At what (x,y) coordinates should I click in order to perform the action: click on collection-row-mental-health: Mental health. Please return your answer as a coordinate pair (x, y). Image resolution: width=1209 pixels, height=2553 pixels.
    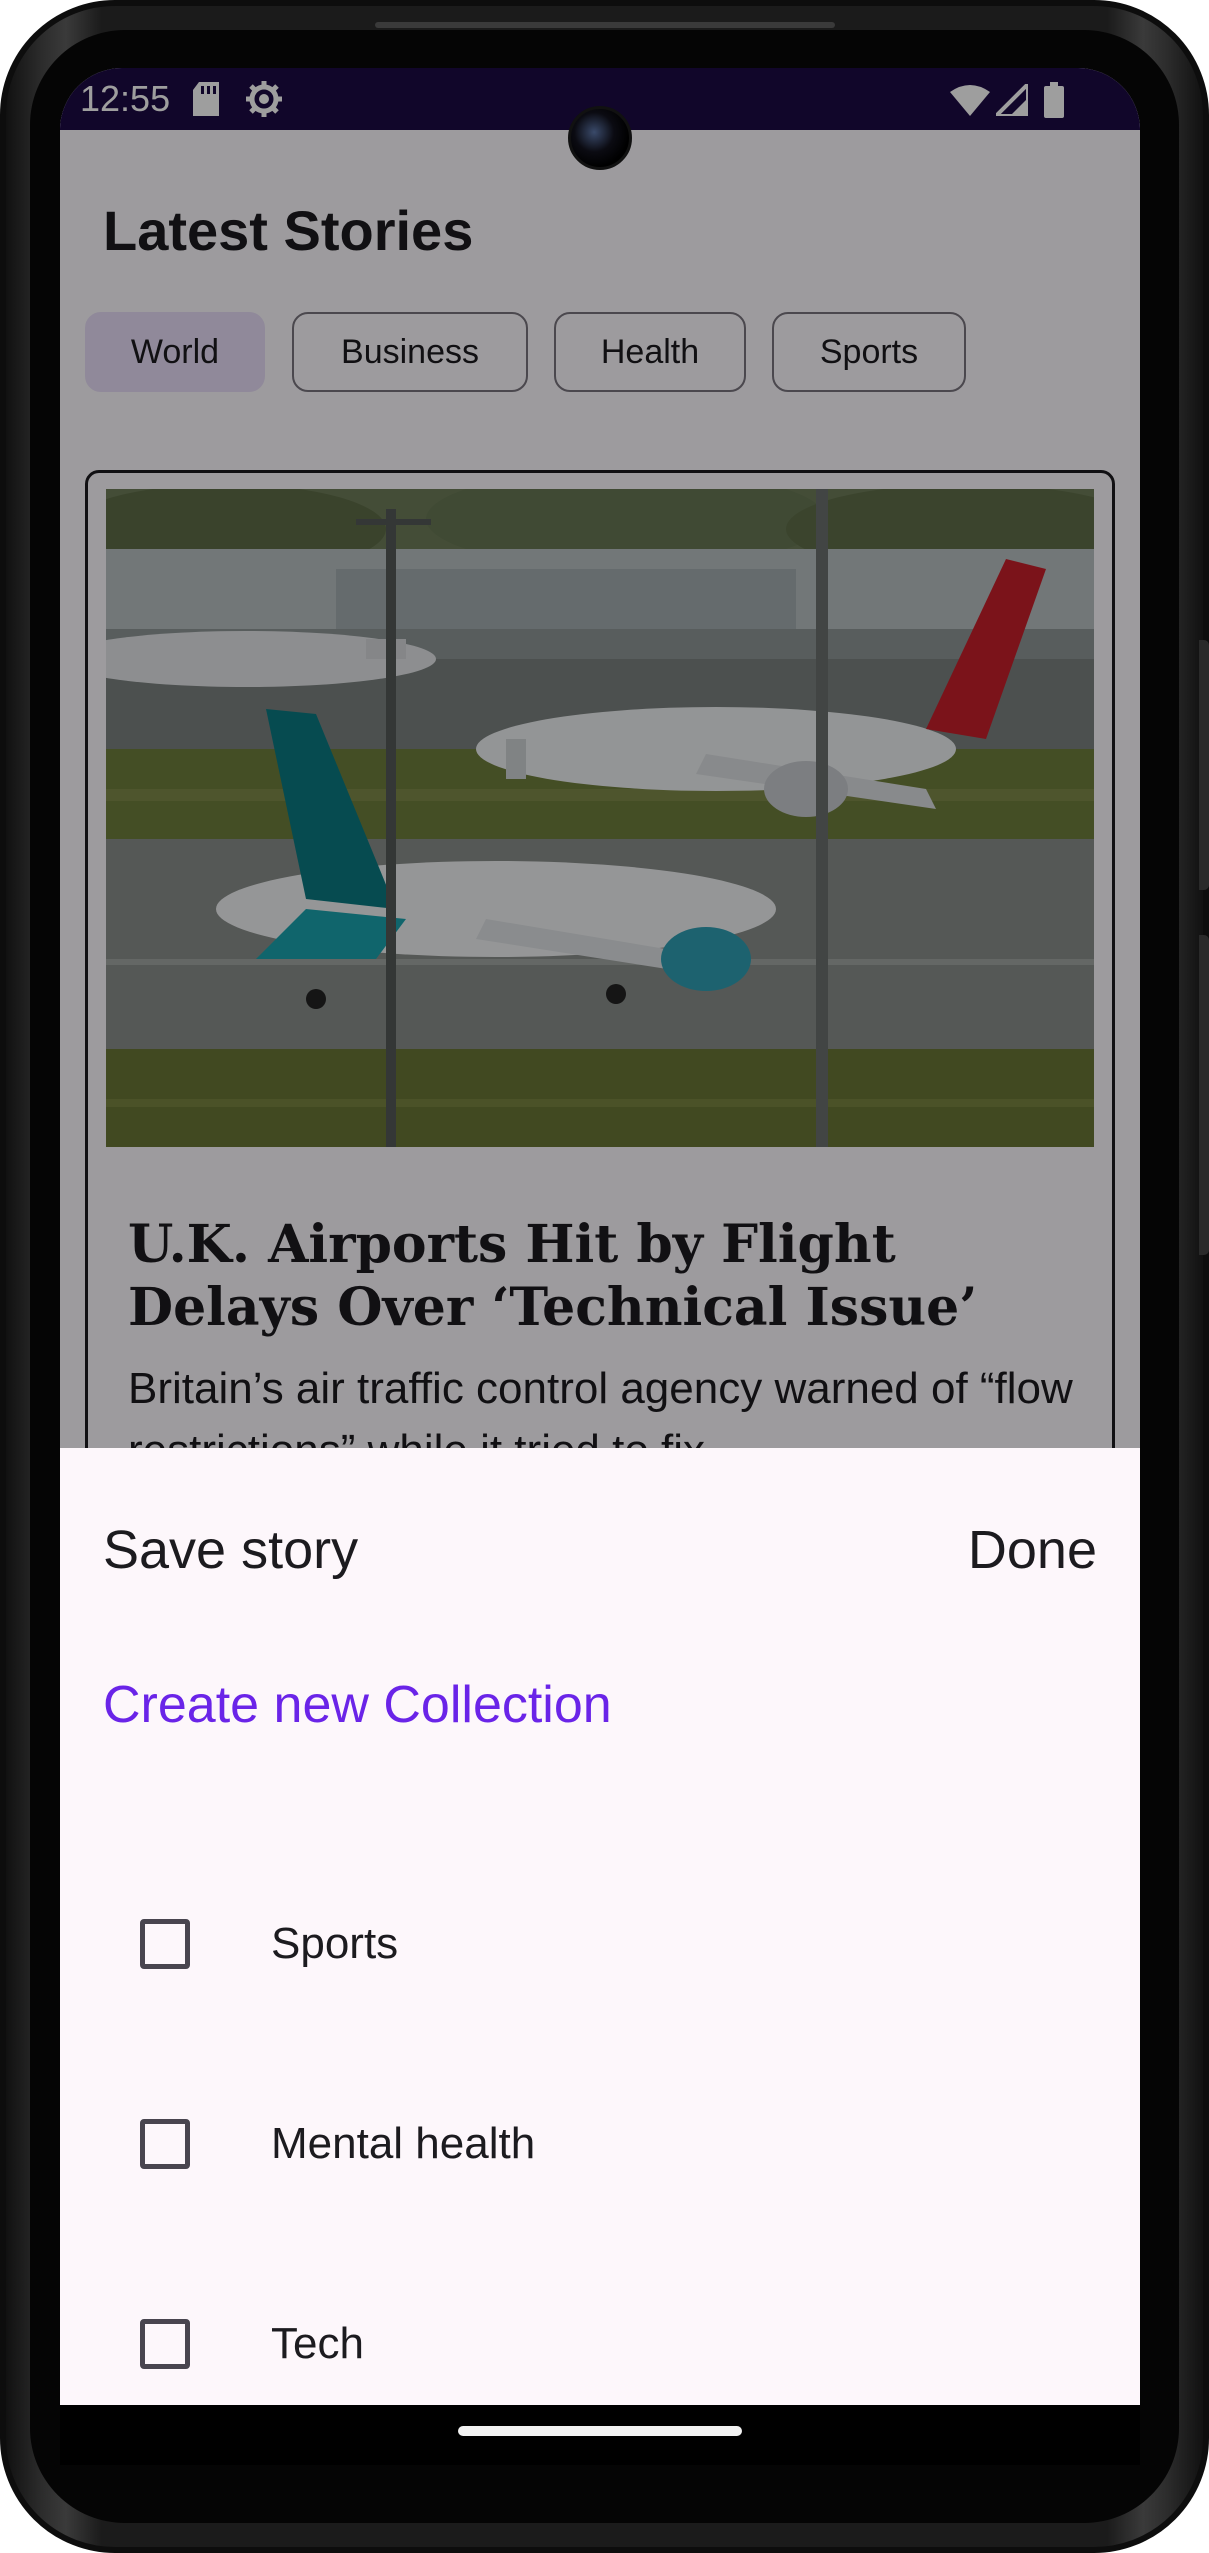
    Looking at the image, I should click on (600, 2144).